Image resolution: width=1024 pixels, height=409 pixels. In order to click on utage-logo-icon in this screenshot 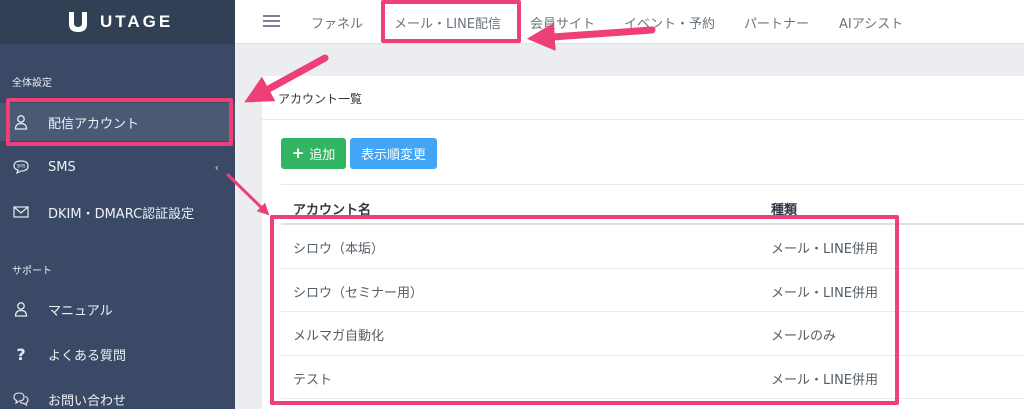, I will do `click(78, 22)`.